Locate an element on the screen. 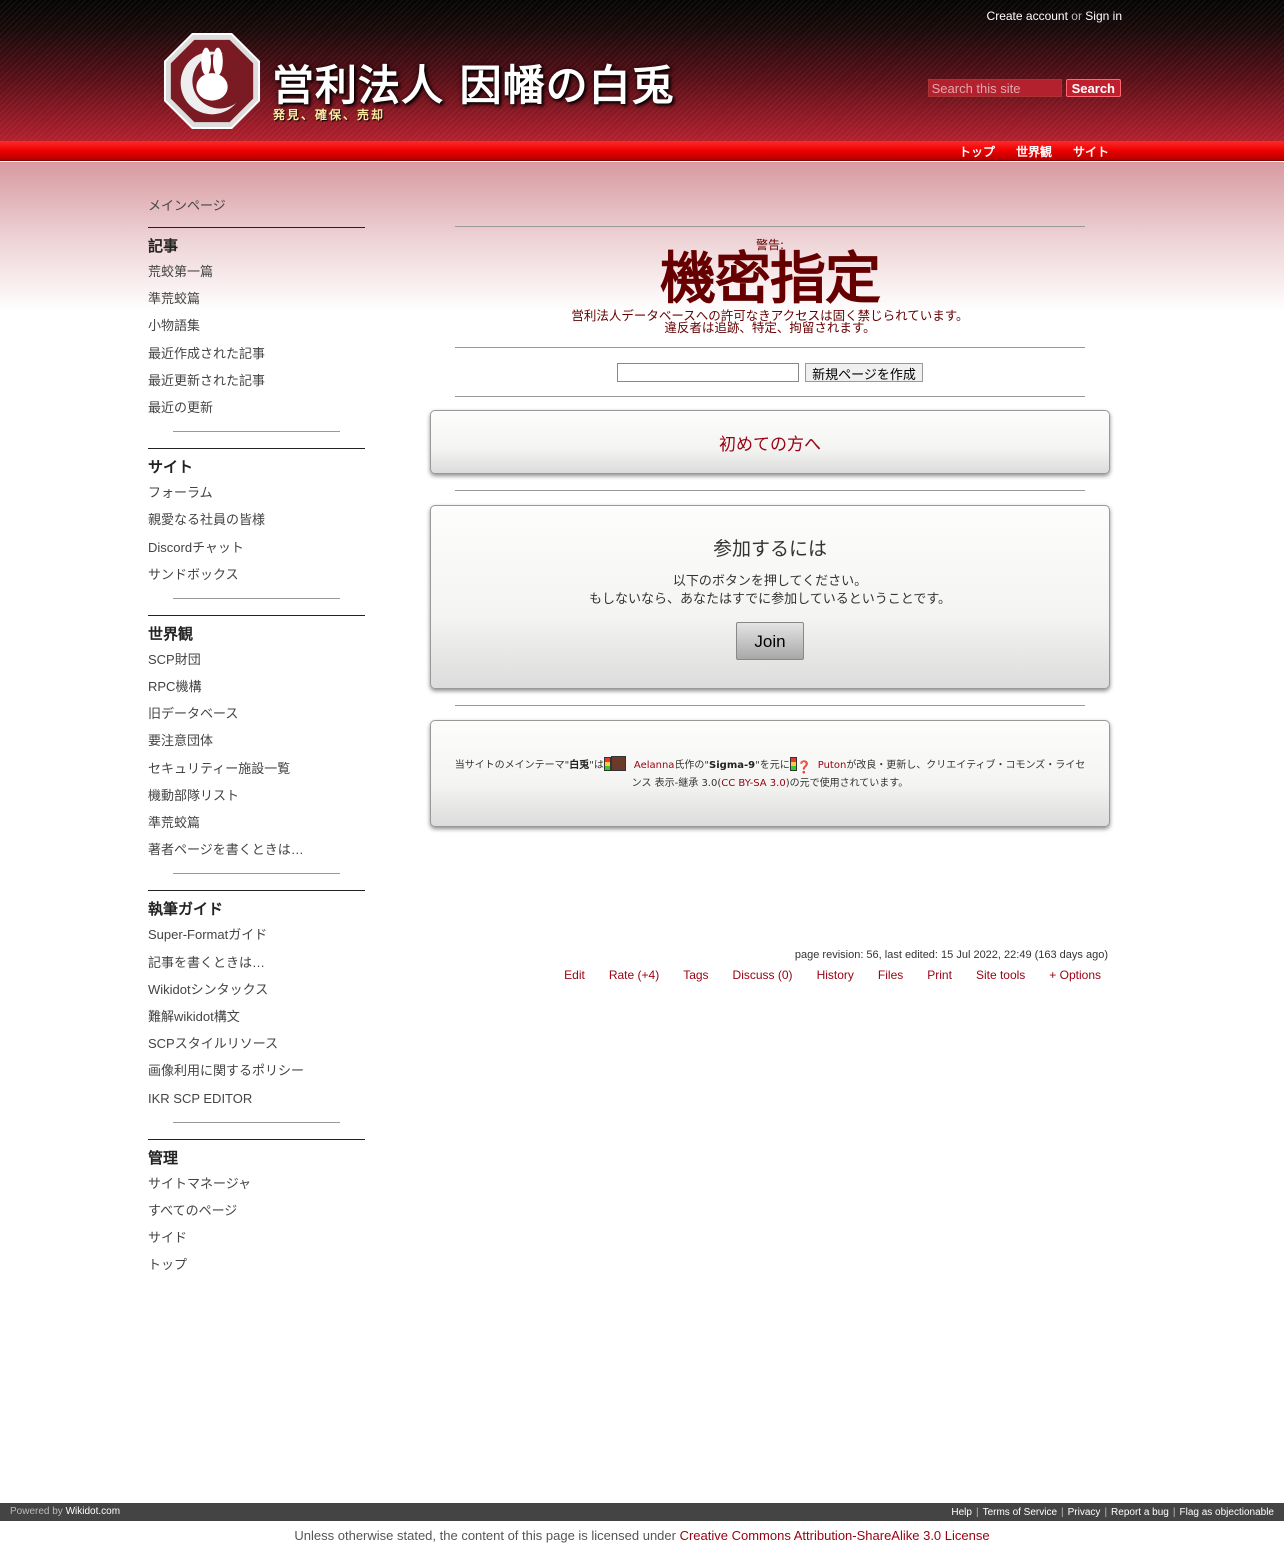  first-time-link: 初めての方へ is located at coordinates (770, 445).